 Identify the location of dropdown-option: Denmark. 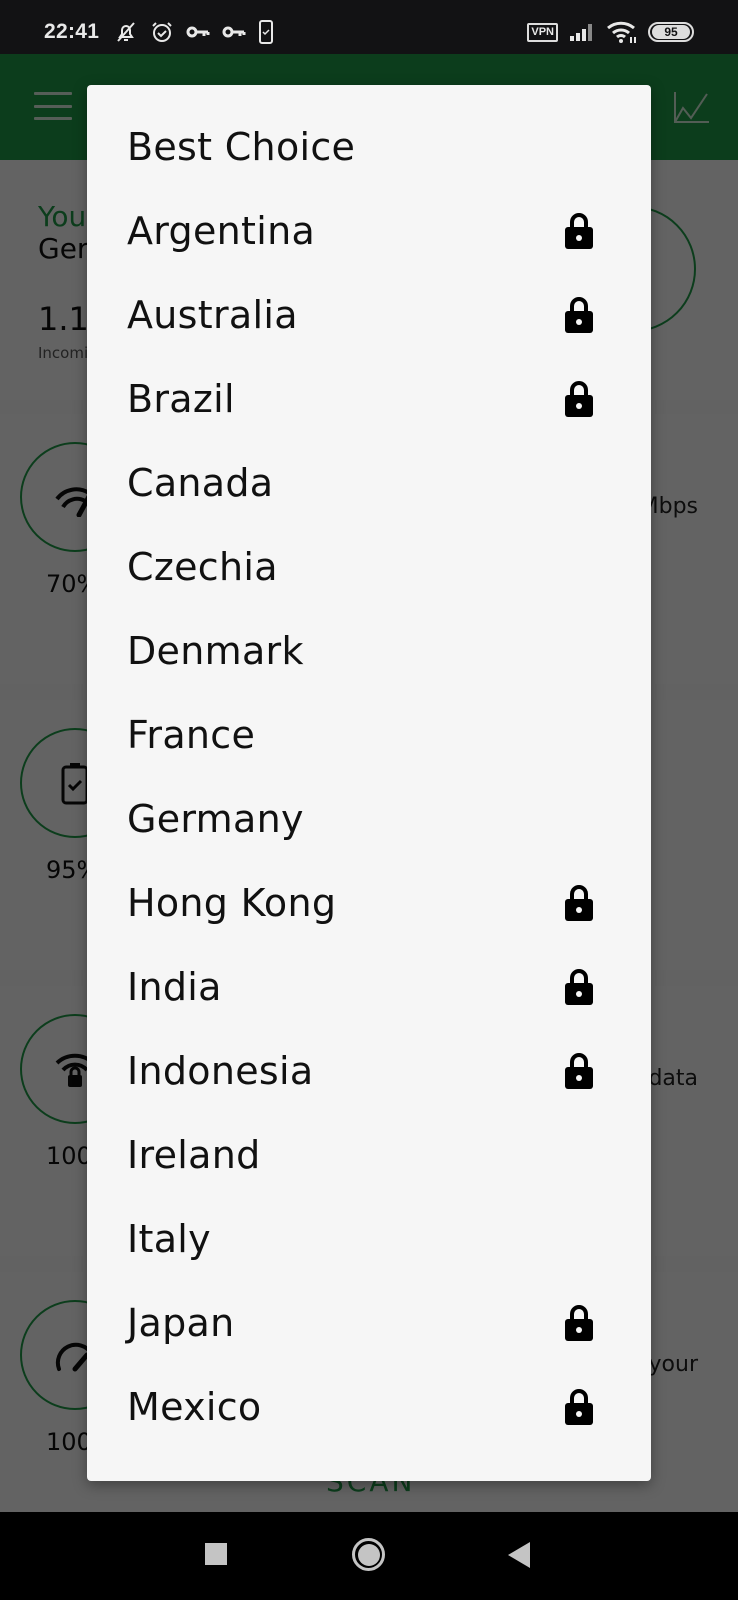
(369, 651).